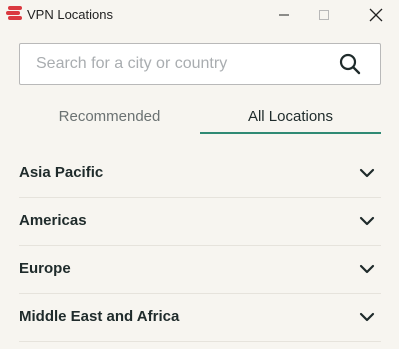 This screenshot has height=349, width=399. Describe the element at coordinates (200, 318) in the screenshot. I see `region-middle-east-and-africa: Middle East and Africa` at that location.